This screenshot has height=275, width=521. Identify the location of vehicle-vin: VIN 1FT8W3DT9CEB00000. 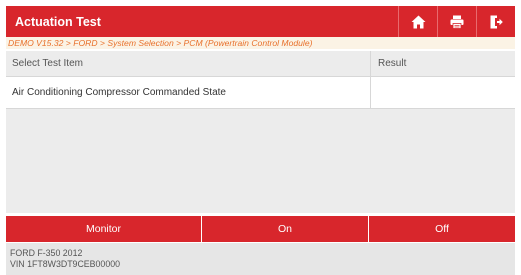
(65, 264).